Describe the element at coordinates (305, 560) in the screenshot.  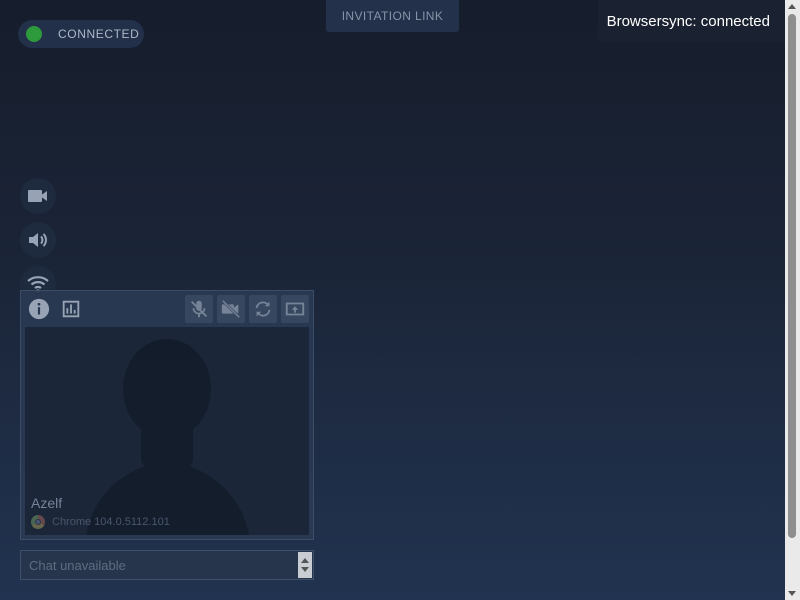
I see `chat-spinner-up-arrow` at that location.